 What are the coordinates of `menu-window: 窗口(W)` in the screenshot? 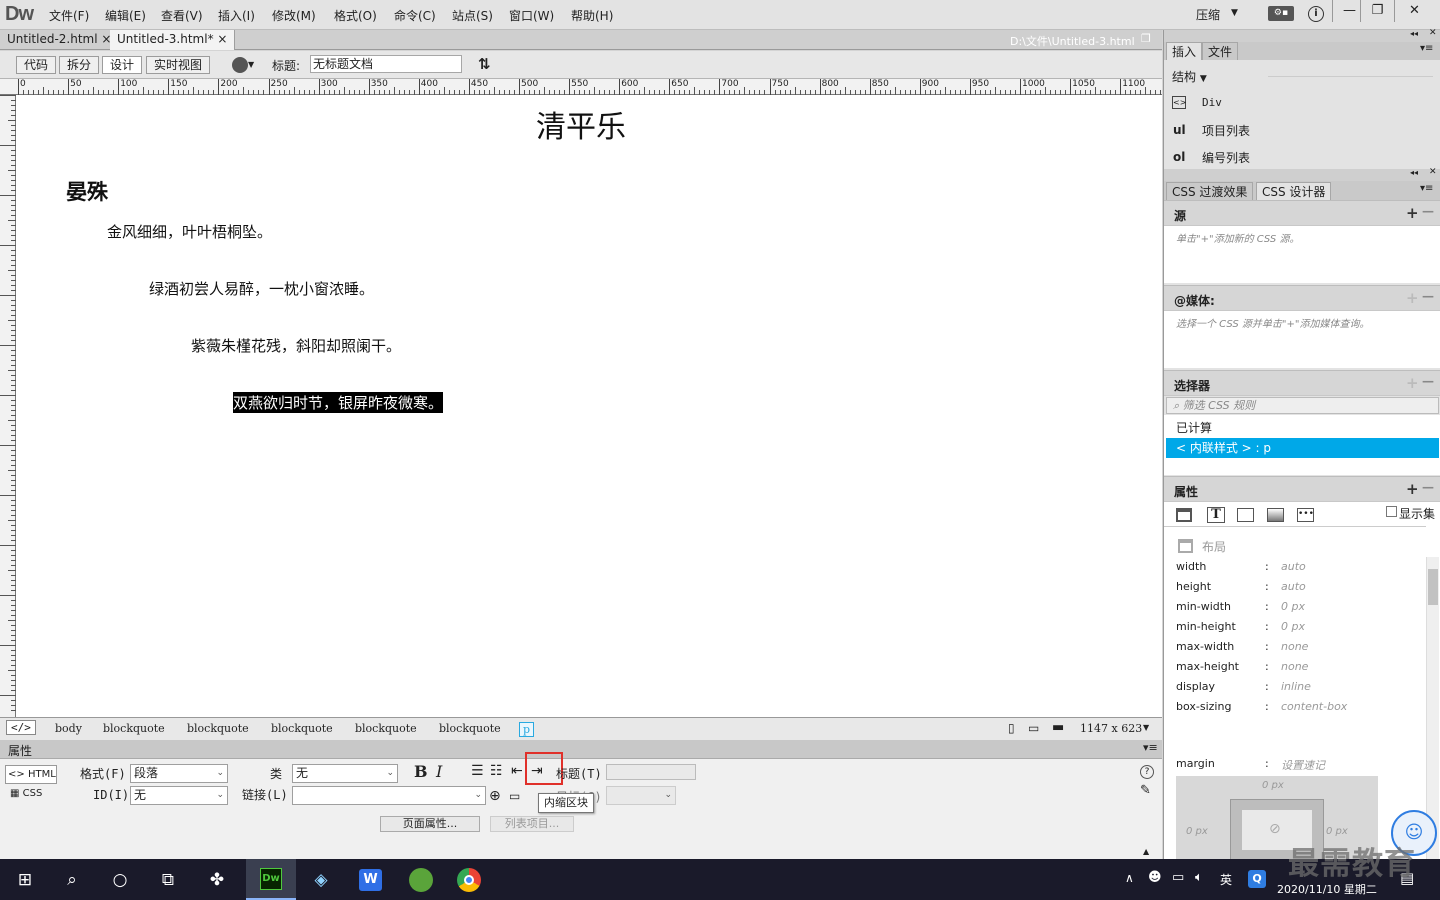 It's located at (531, 15).